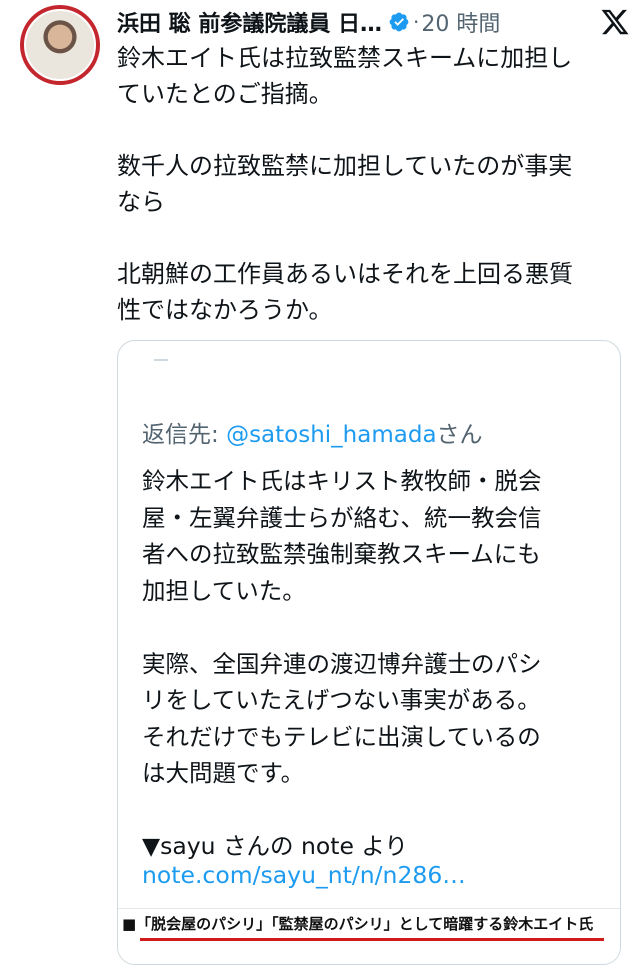 The height and width of the screenshot is (965, 640). I want to click on tweet-header: 浜田 聡 前参議院議員 日… · 20 時間, so click(373, 22).